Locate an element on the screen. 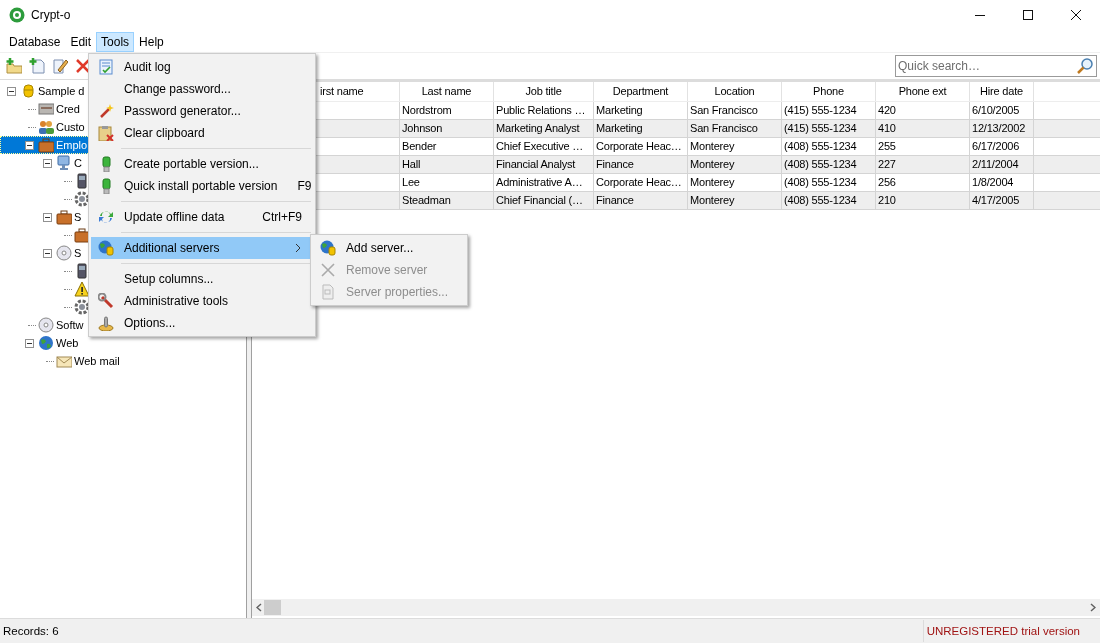  table-cell: 210 is located at coordinates (887, 200).